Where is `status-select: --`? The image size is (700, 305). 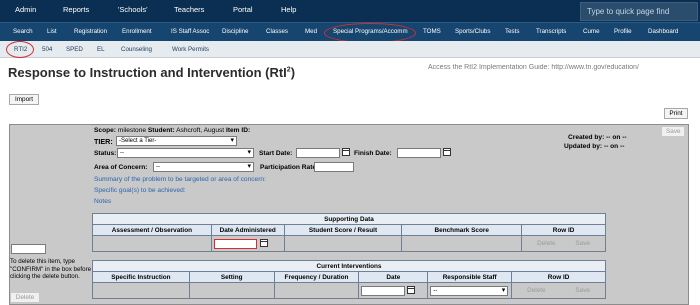 status-select: -- is located at coordinates (185, 153).